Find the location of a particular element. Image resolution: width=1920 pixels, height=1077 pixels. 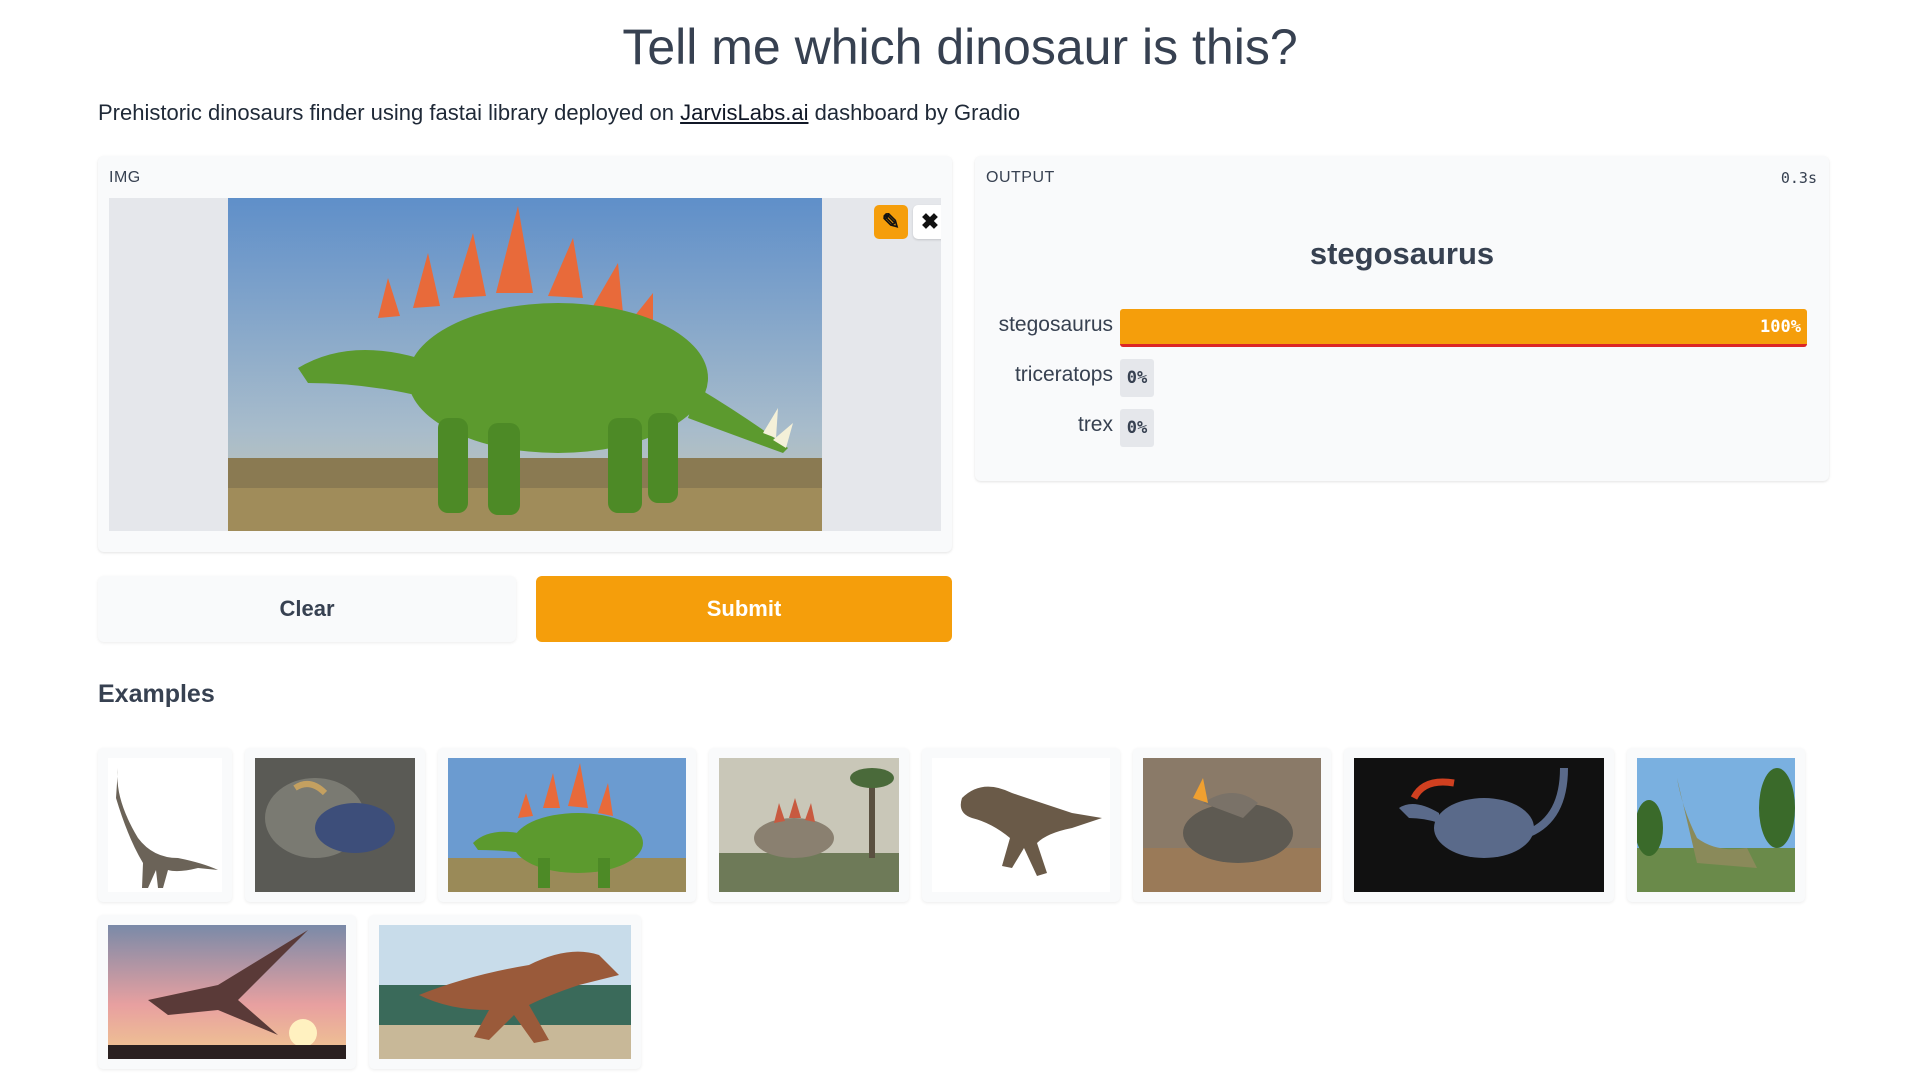

confidence-value: 100% is located at coordinates (1780, 326).